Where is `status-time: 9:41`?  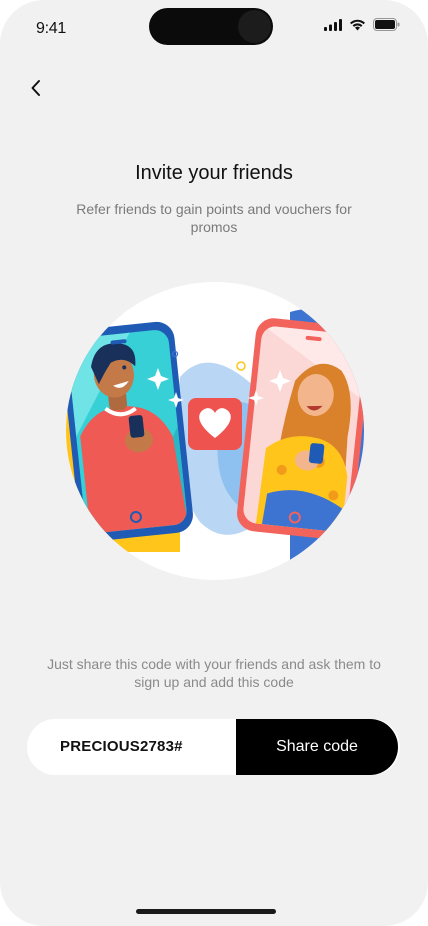
status-time: 9:41 is located at coordinates (51, 28).